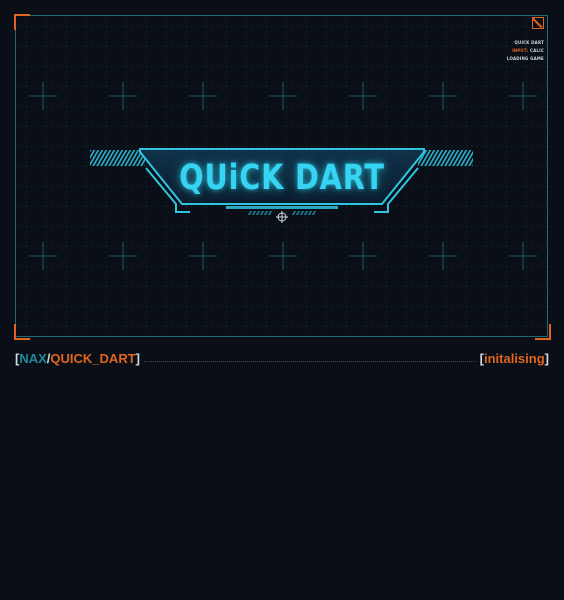 This screenshot has height=600, width=564. Describe the element at coordinates (260, 213) in the screenshot. I see `accent-stripes-l` at that location.